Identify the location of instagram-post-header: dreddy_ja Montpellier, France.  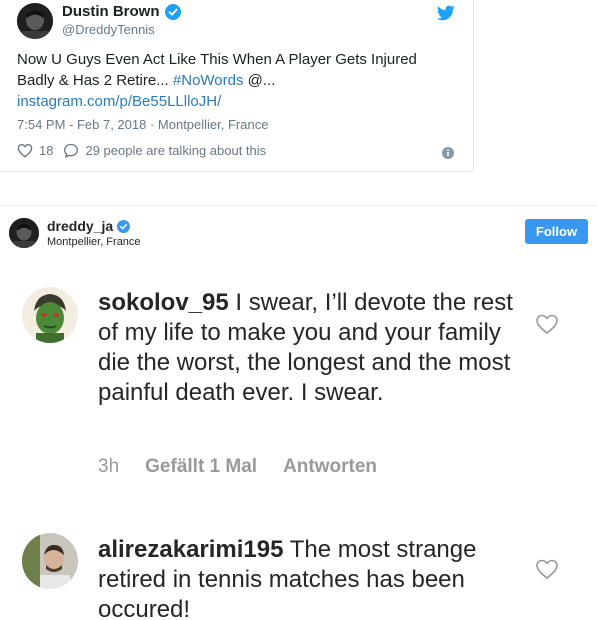
(298, 233).